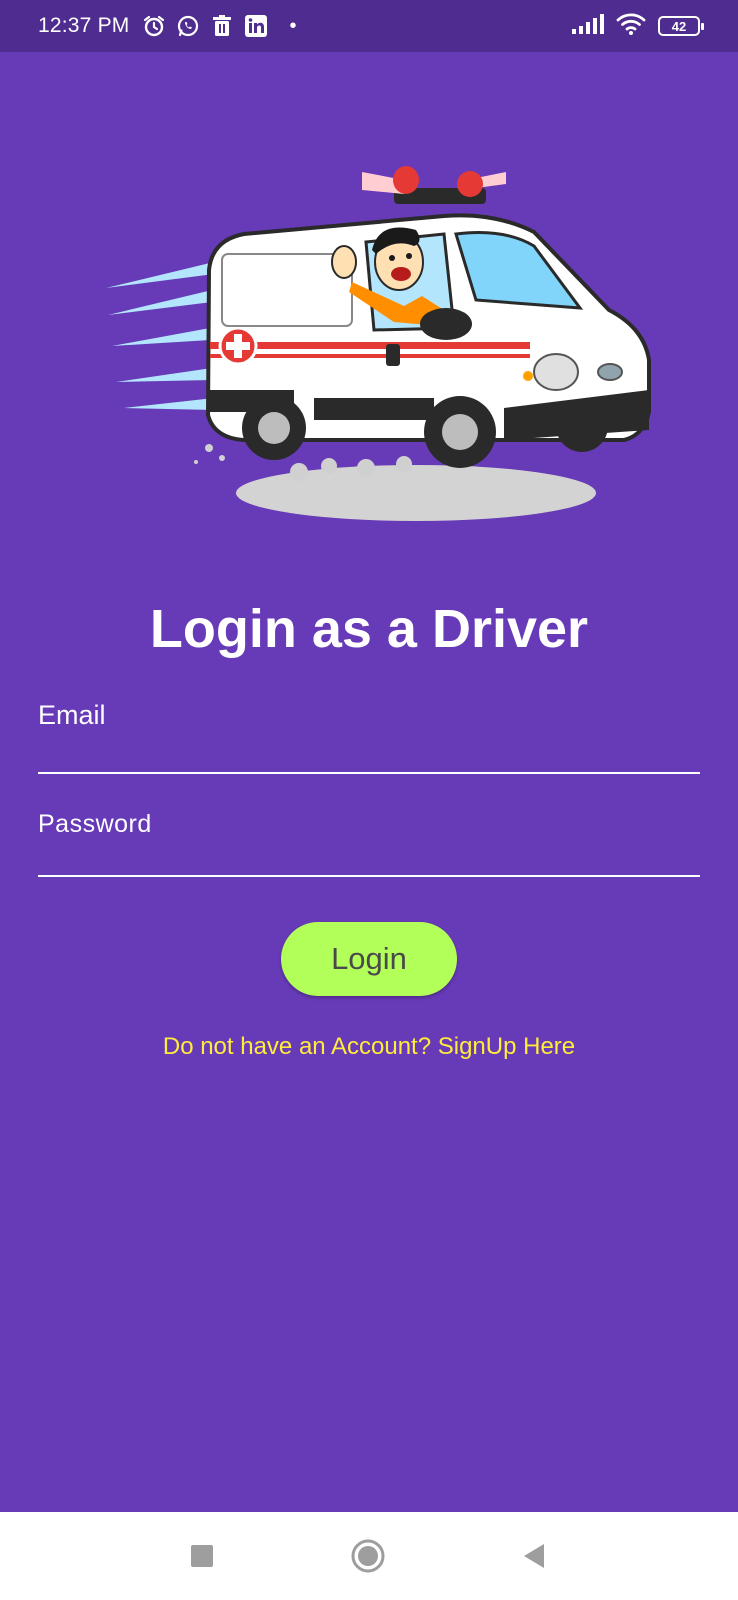 This screenshot has width=738, height=1600. Describe the element at coordinates (154, 26) in the screenshot. I see `alarm-icon` at that location.